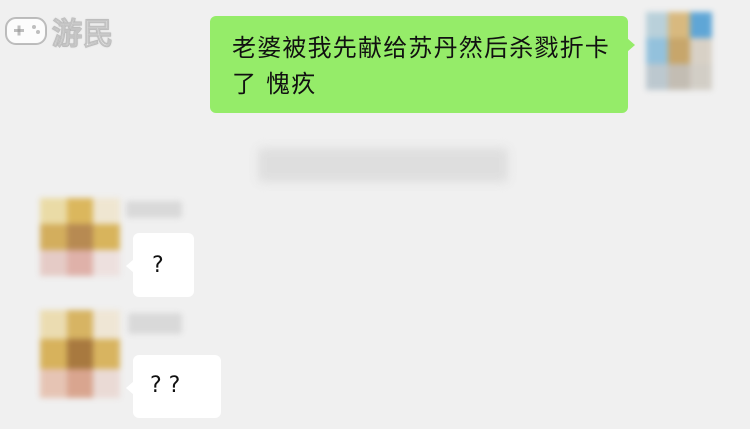  I want to click on blurred-timestamp, so click(383, 165).